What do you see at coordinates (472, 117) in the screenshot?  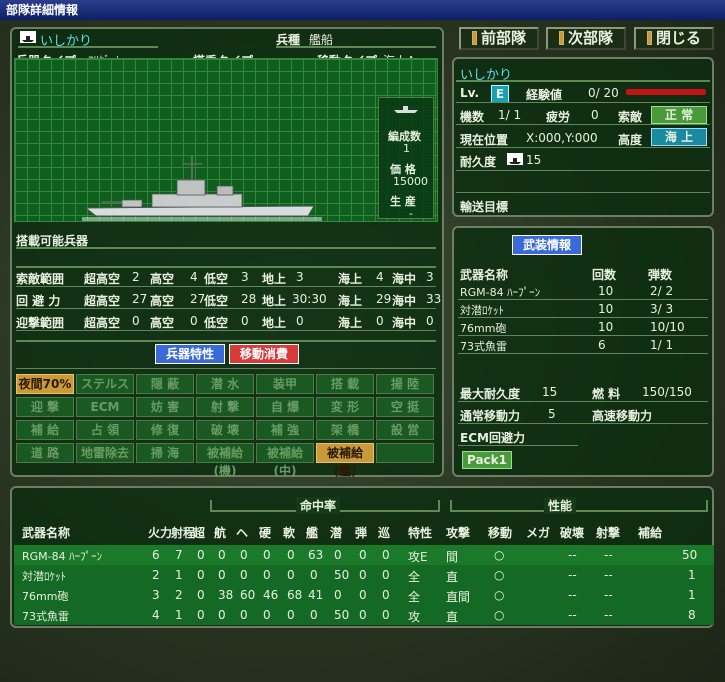 I see `units-label: 機数` at bounding box center [472, 117].